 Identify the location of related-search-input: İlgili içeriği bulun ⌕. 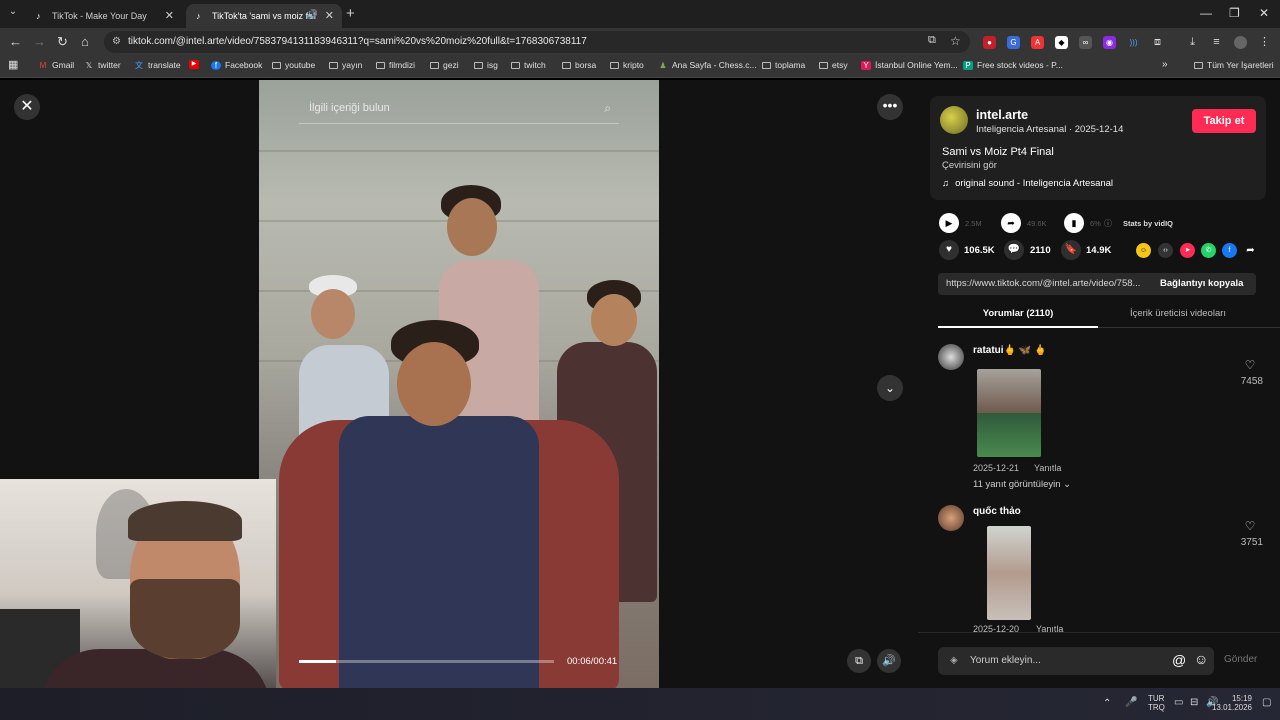
(459, 110).